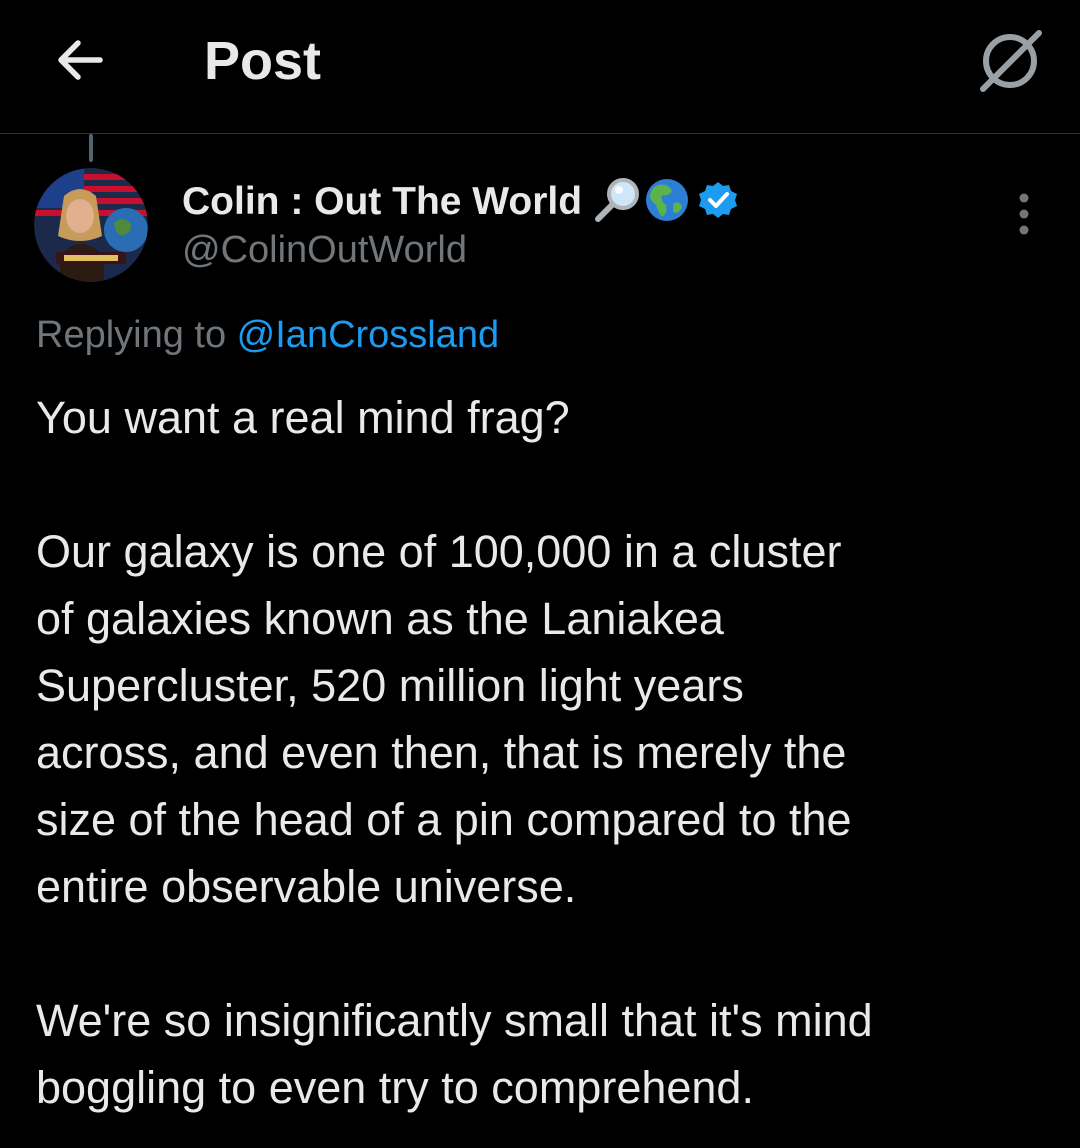  I want to click on grok-icon, so click(1011, 61).